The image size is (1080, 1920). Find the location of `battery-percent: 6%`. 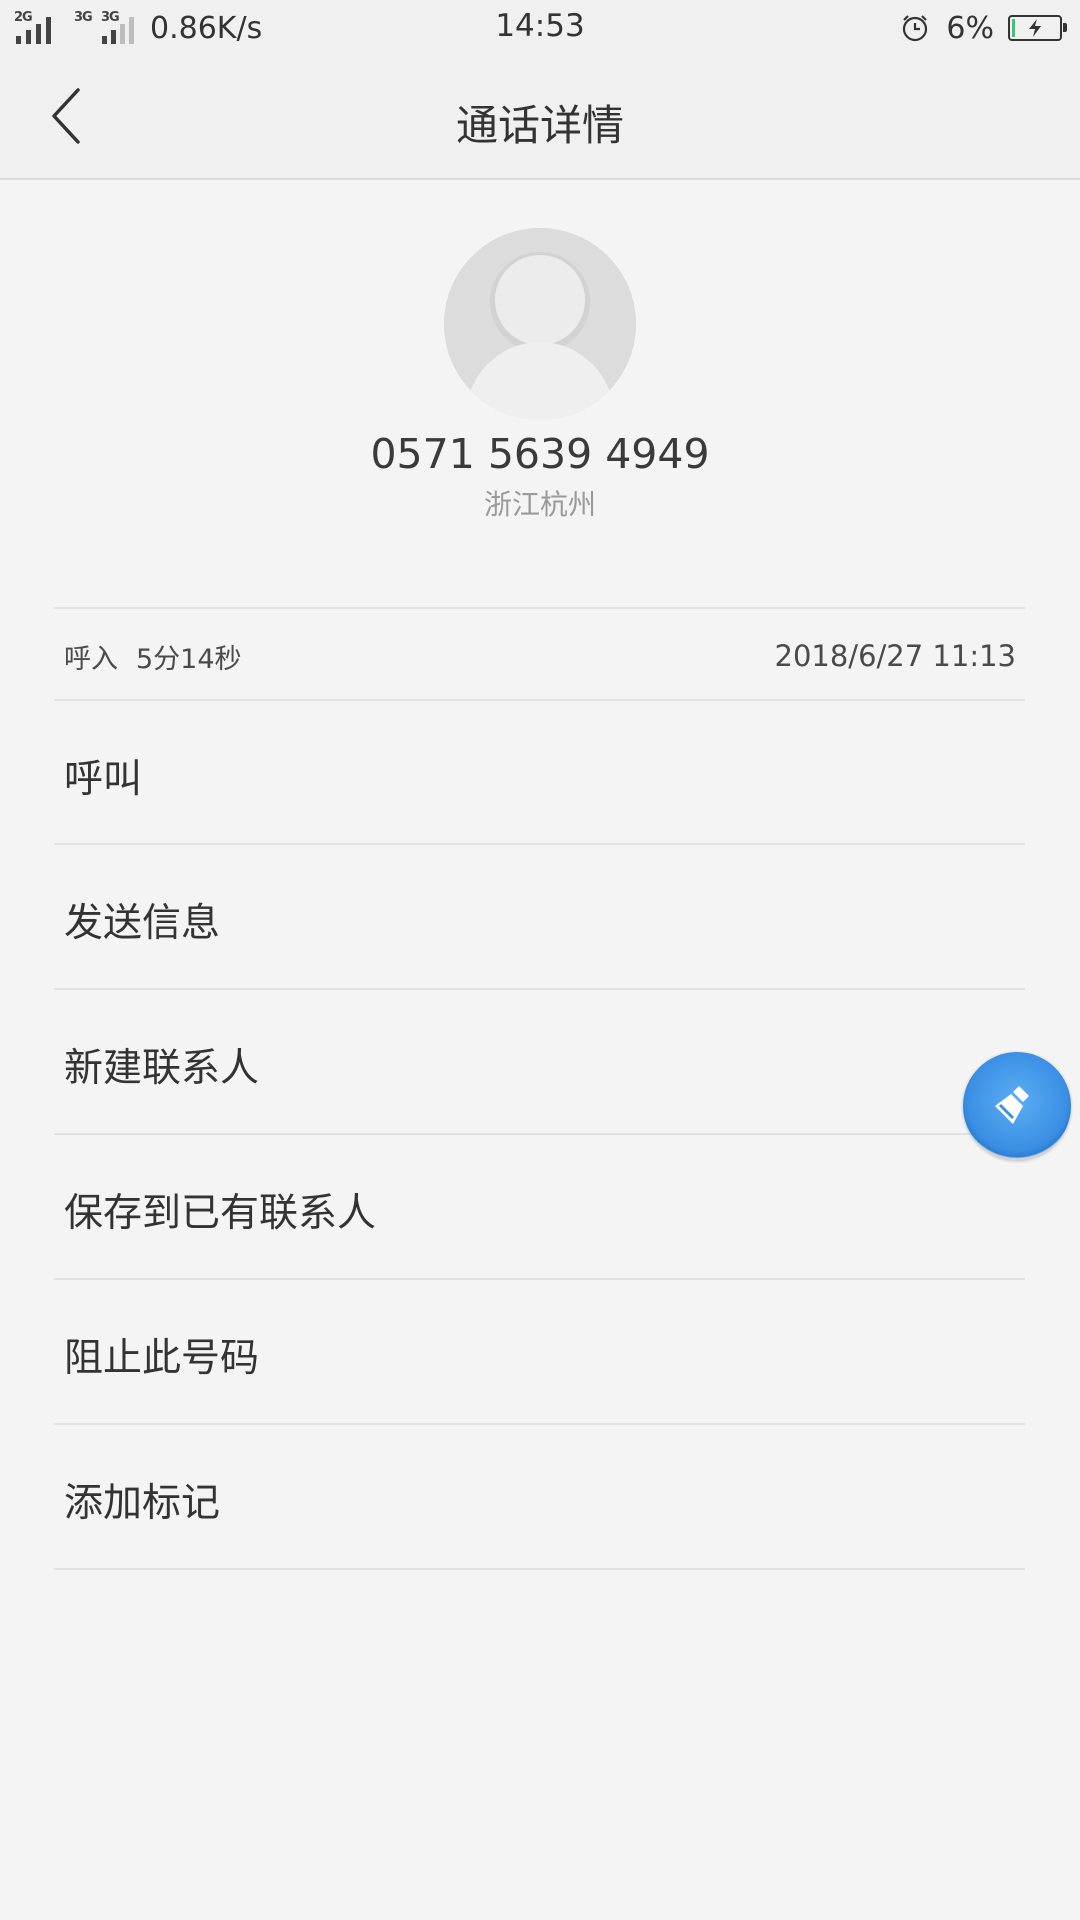

battery-percent: 6% is located at coordinates (970, 28).